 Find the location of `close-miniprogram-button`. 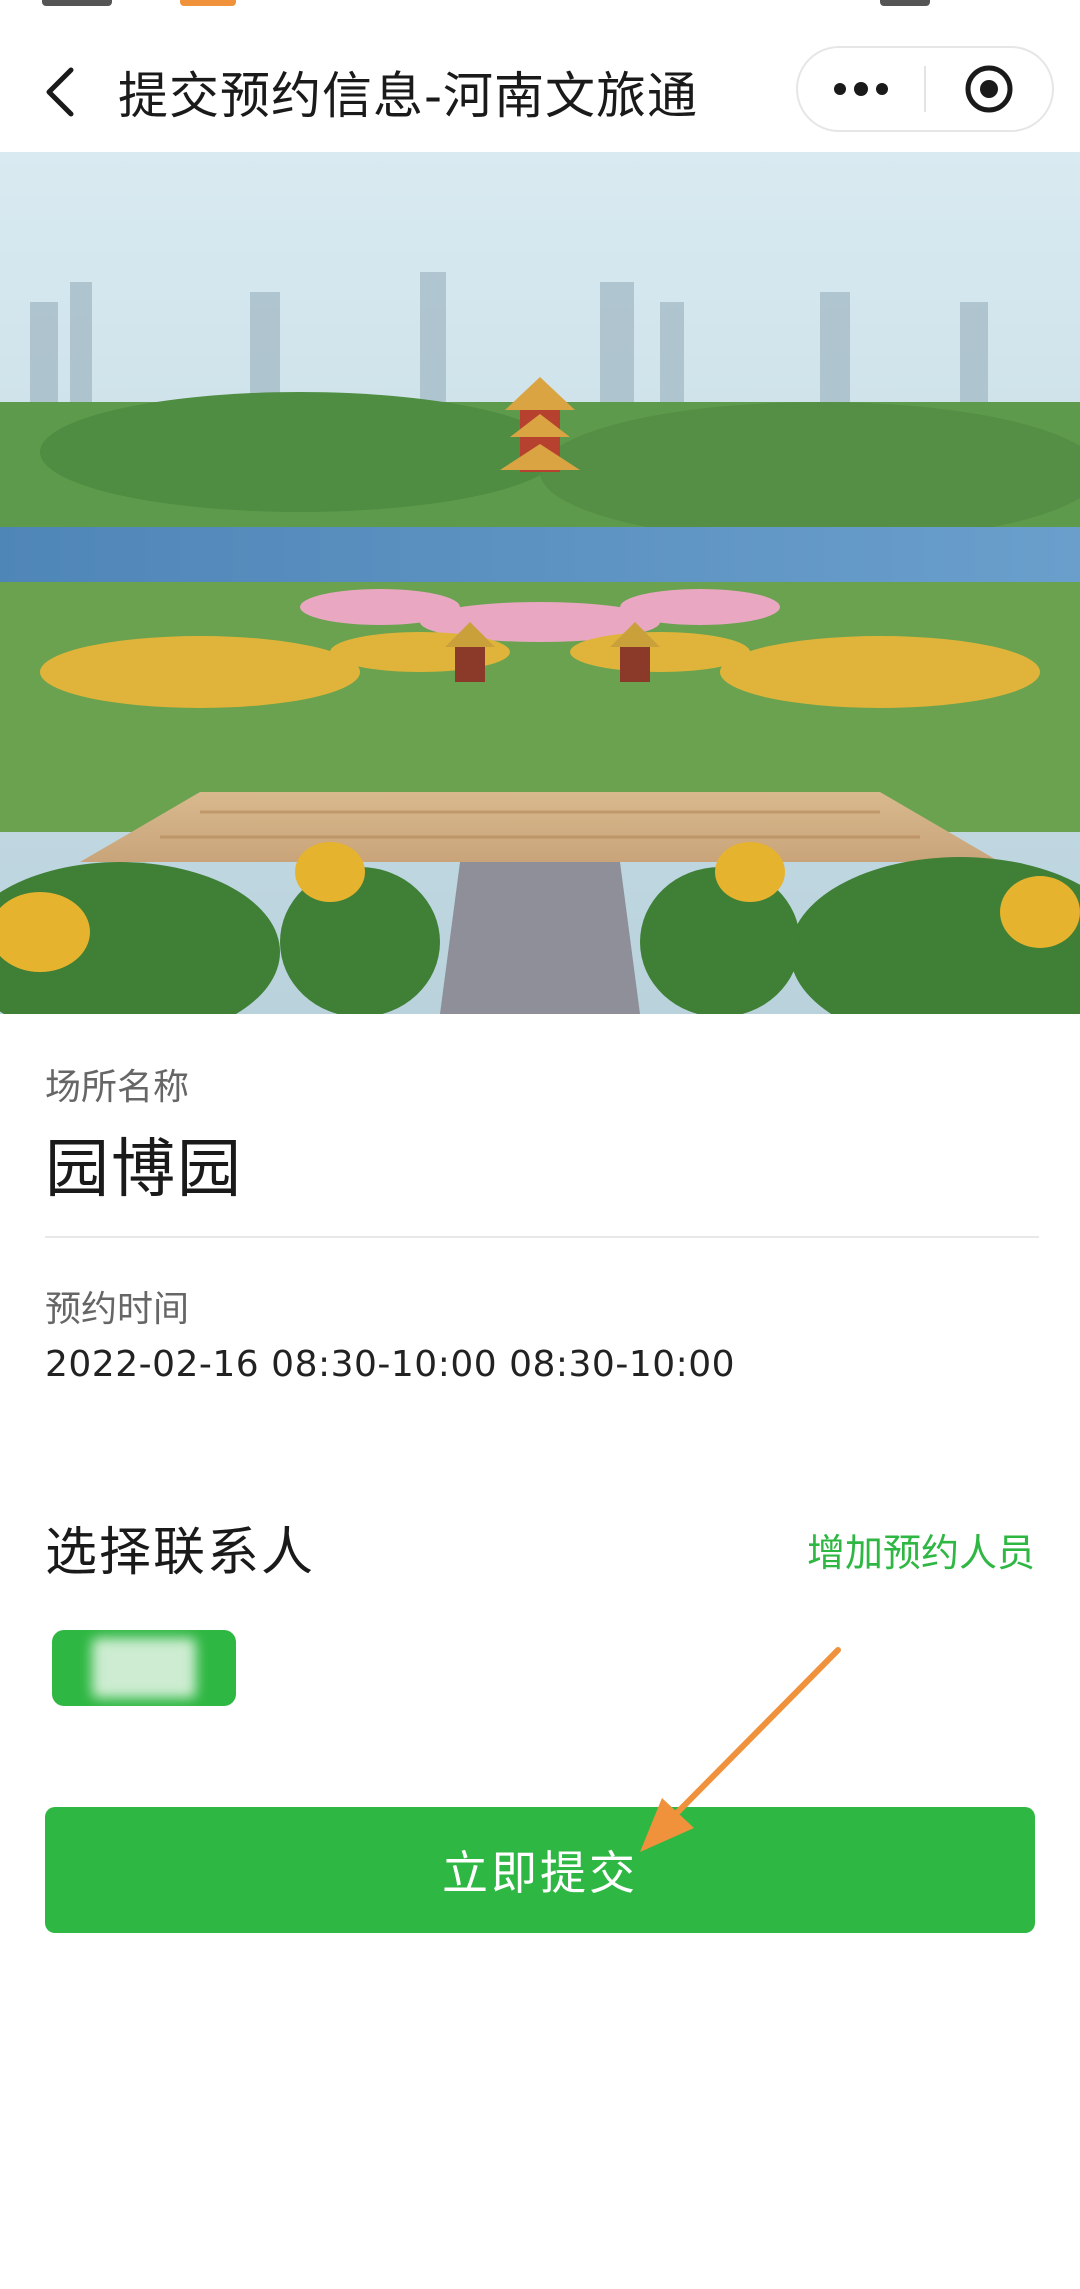

close-miniprogram-button is located at coordinates (989, 89).